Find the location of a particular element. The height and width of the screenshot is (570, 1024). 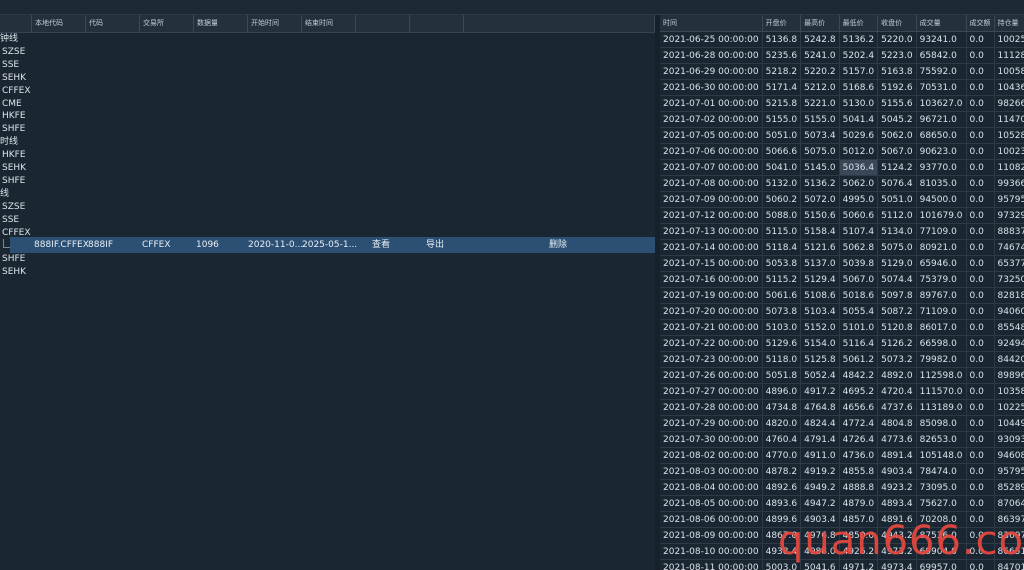

table-cell: 5220.2 is located at coordinates (820, 71).